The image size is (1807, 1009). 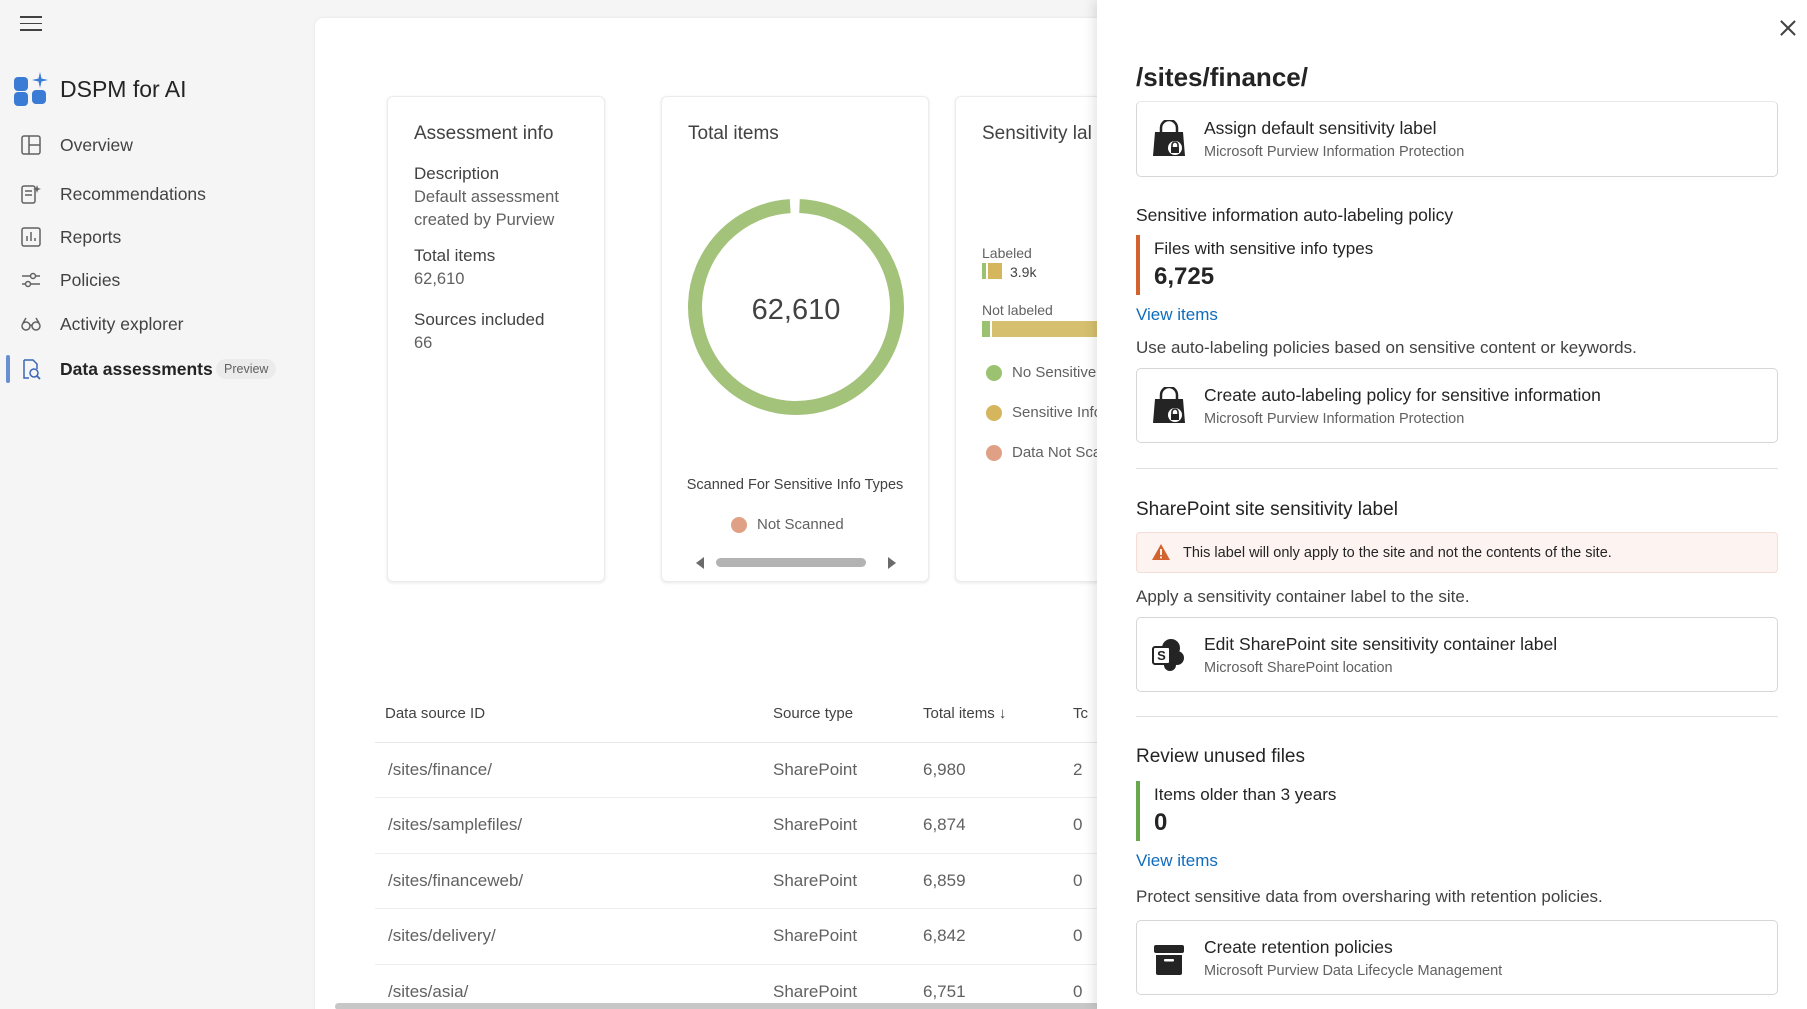 What do you see at coordinates (574, 825) in the screenshot?
I see `cell-data-source-id: /sites/samplefiles/` at bounding box center [574, 825].